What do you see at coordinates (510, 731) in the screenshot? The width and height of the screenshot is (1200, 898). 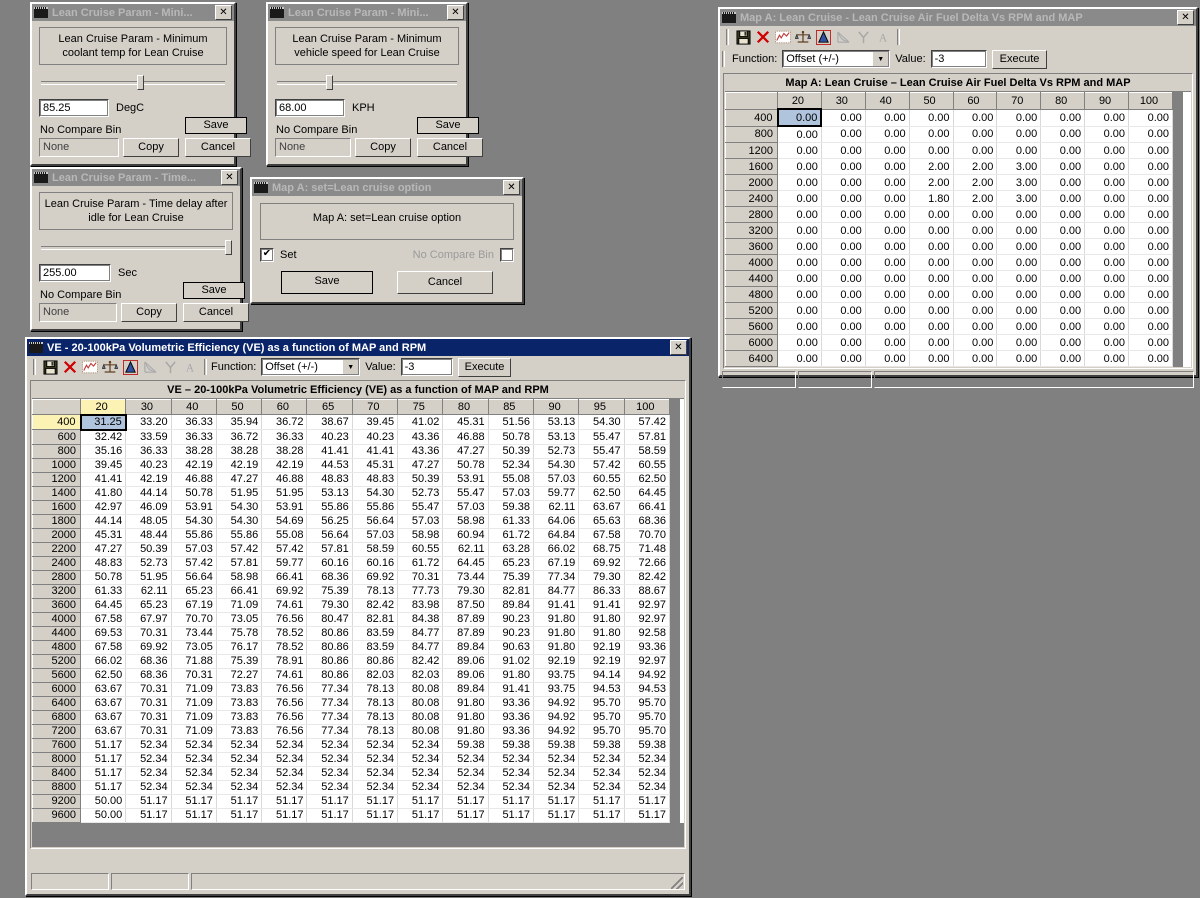 I see `grid-cell: 93.36` at bounding box center [510, 731].